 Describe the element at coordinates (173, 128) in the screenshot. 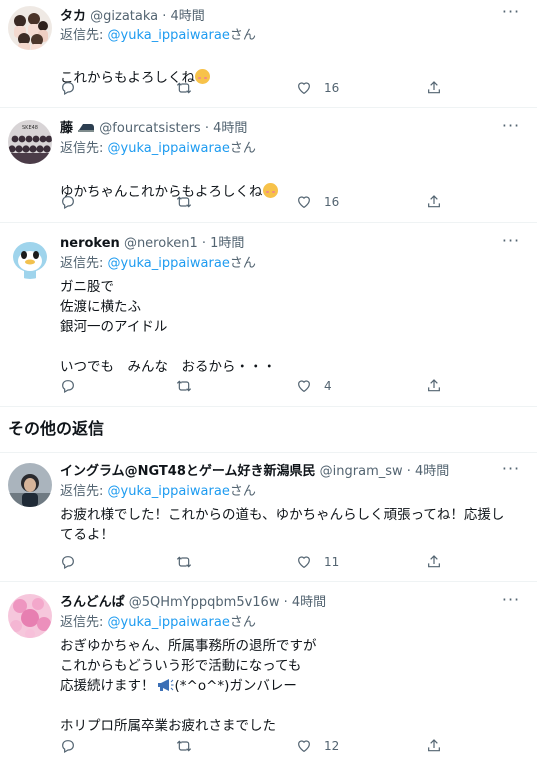

I see `author-handle: @fourcatsisters · 4時間` at that location.